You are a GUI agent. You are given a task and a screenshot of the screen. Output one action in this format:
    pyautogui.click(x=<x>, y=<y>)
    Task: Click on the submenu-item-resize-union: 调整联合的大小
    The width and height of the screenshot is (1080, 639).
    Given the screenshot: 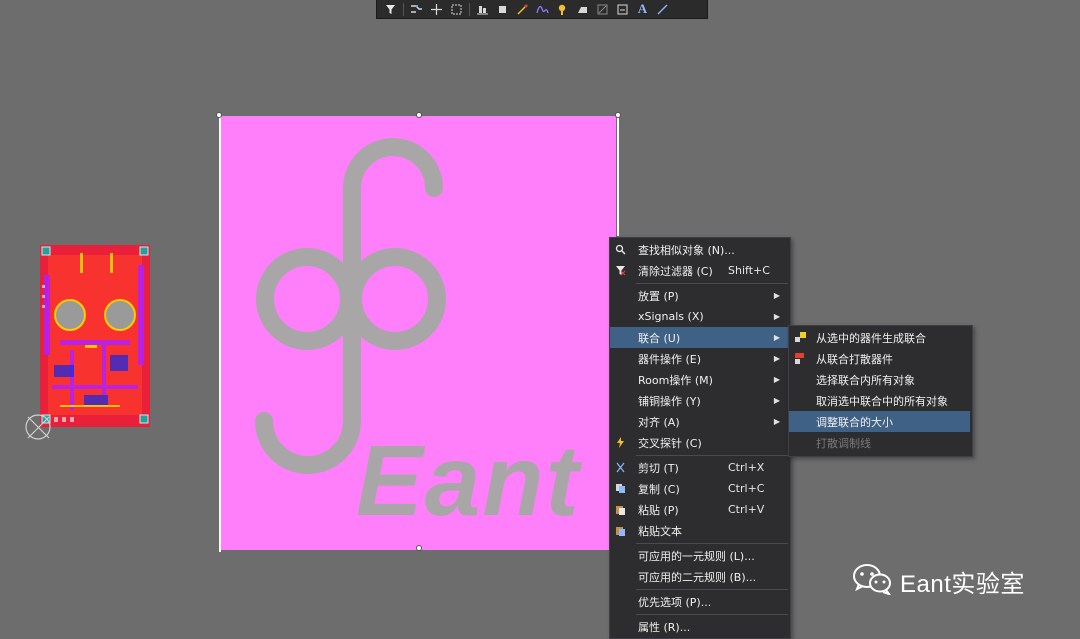 What is the action you would take?
    pyautogui.click(x=879, y=421)
    